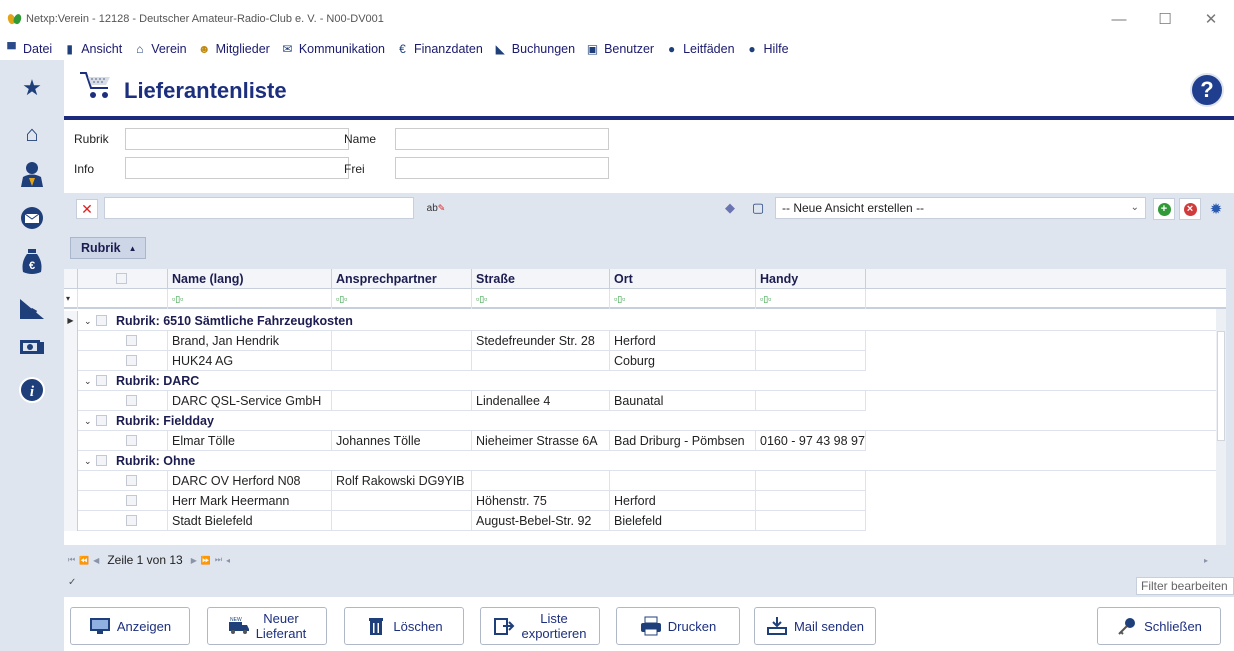 The width and height of the screenshot is (1234, 651). Describe the element at coordinates (500, 49) in the screenshot. I see `bookings-icon: ◣` at that location.